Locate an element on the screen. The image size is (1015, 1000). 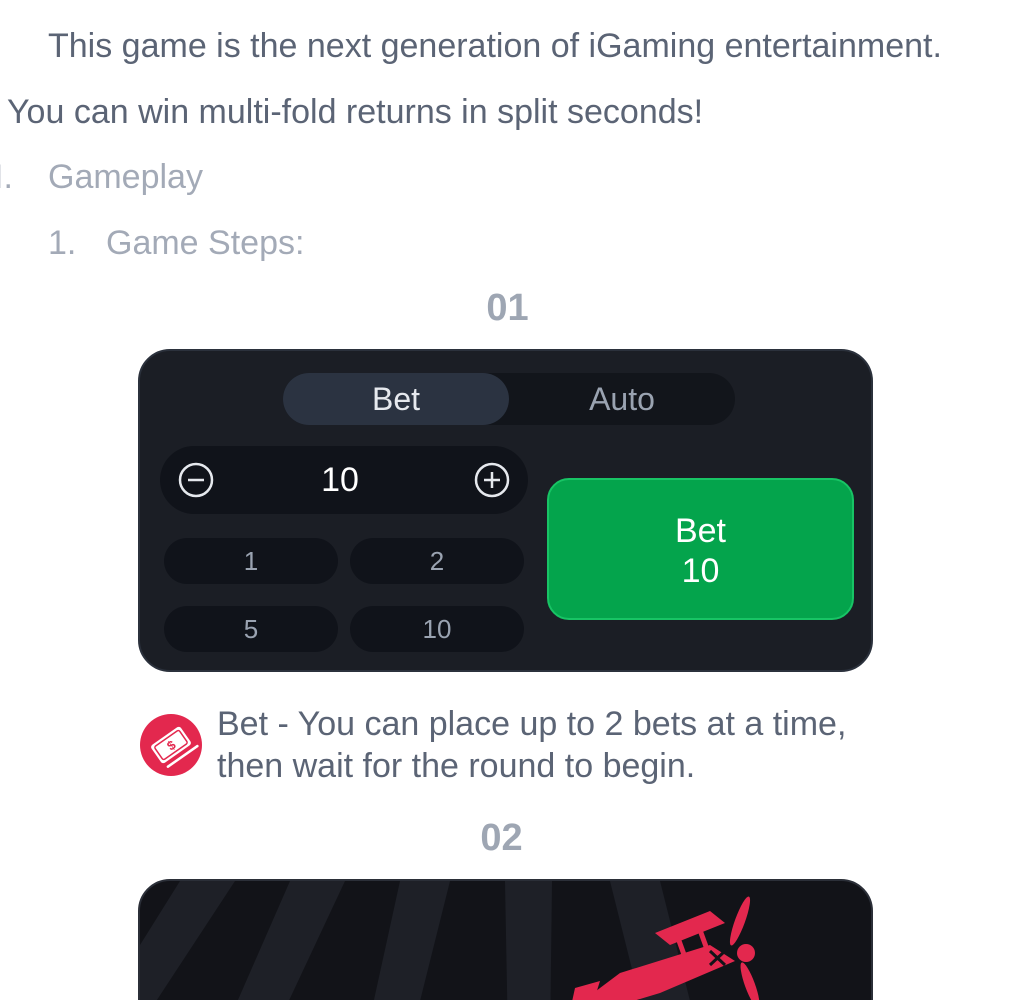
airplane-icon is located at coordinates (666, 948).